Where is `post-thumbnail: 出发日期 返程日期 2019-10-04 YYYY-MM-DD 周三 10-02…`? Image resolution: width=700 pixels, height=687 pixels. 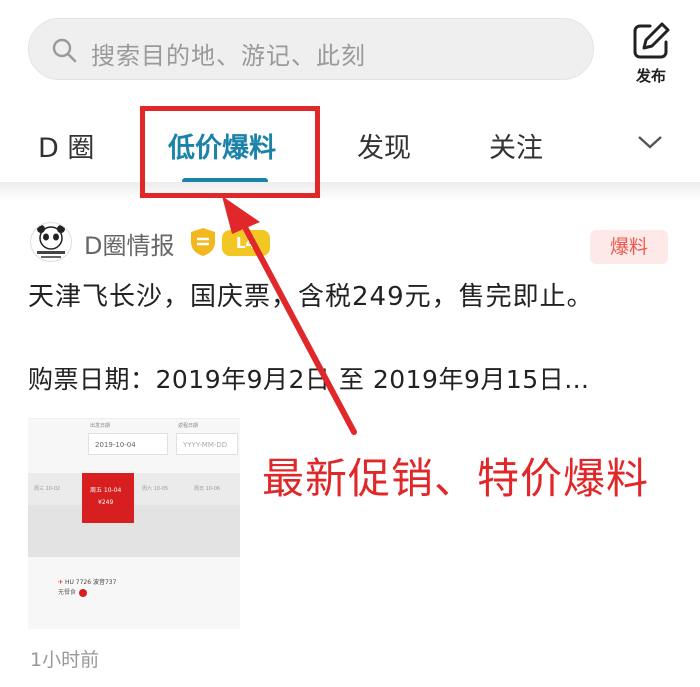
post-thumbnail: 出发日期 返程日期 2019-10-04 YYYY-MM-DD 周三 10-02… is located at coordinates (134, 523).